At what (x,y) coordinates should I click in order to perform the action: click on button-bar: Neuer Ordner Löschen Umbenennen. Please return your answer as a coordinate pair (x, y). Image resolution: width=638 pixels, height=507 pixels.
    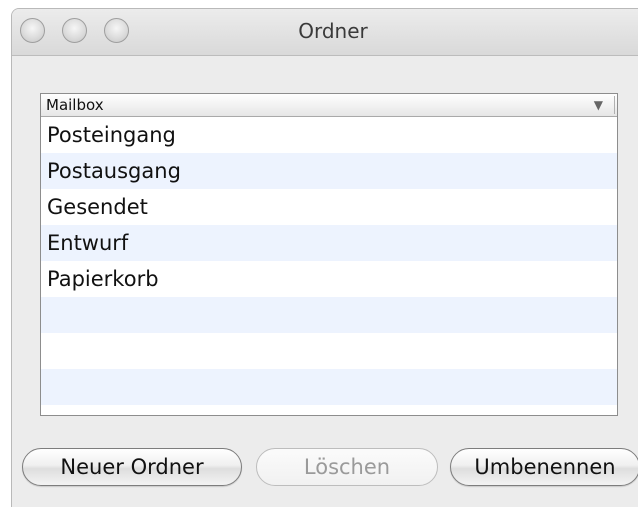
    Looking at the image, I should click on (325, 468).